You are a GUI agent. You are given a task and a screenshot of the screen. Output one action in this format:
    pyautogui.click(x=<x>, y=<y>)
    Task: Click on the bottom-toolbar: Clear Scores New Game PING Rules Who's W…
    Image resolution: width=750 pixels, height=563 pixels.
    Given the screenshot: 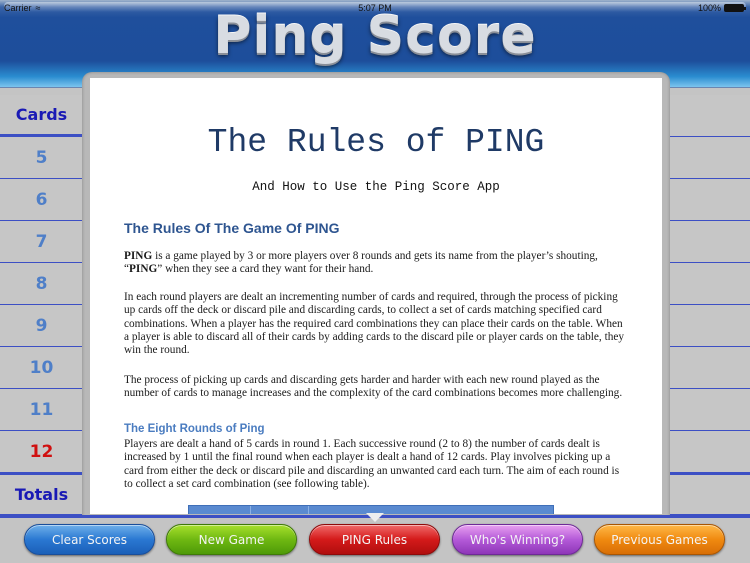 What is the action you would take?
    pyautogui.click(x=375, y=540)
    